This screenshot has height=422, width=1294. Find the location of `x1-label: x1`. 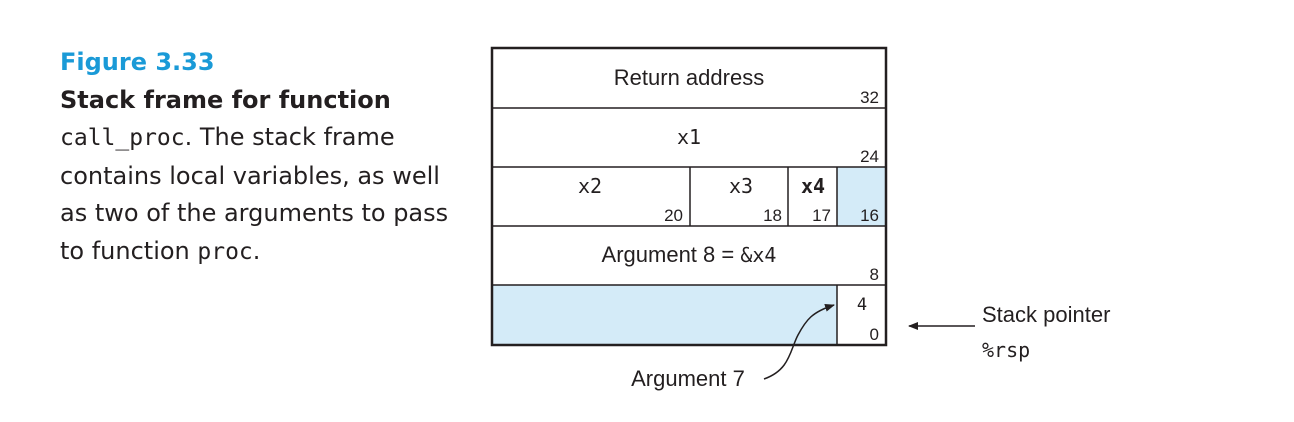

x1-label: x1 is located at coordinates (689, 137).